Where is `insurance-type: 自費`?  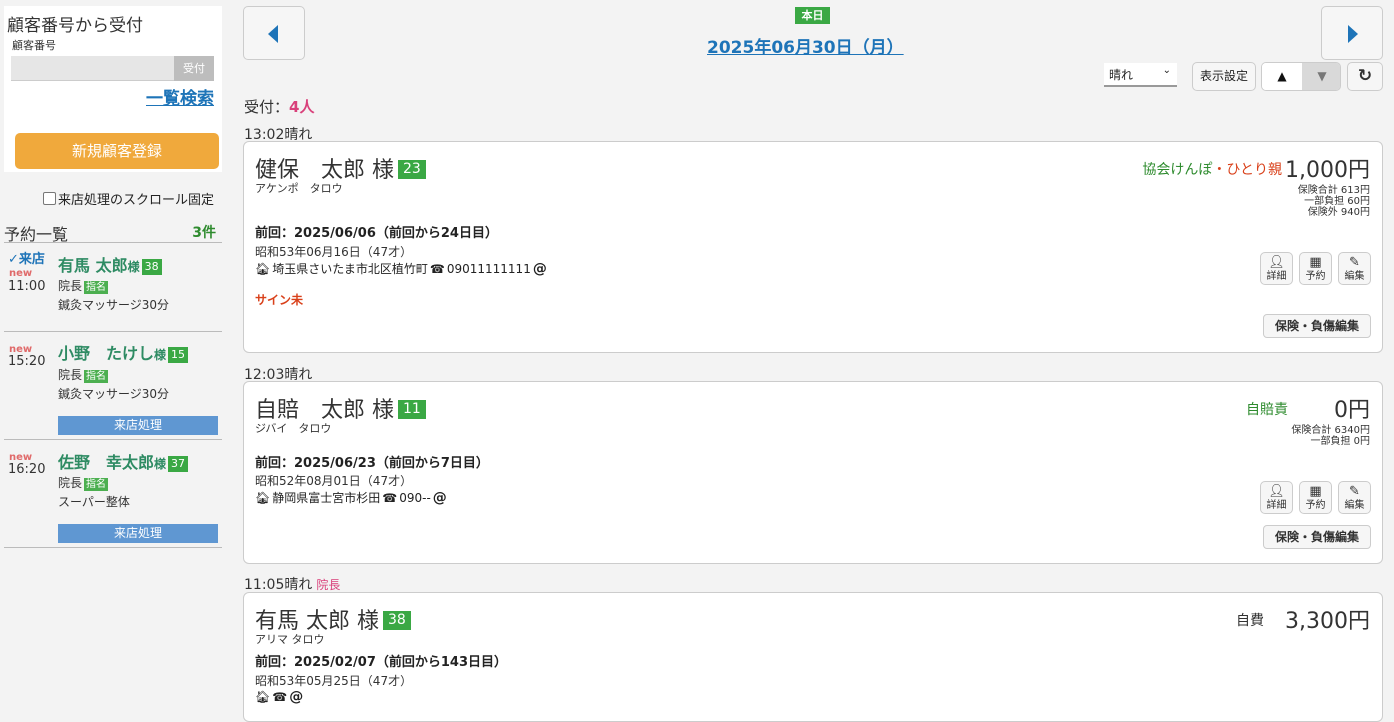 insurance-type: 自費 is located at coordinates (1250, 621).